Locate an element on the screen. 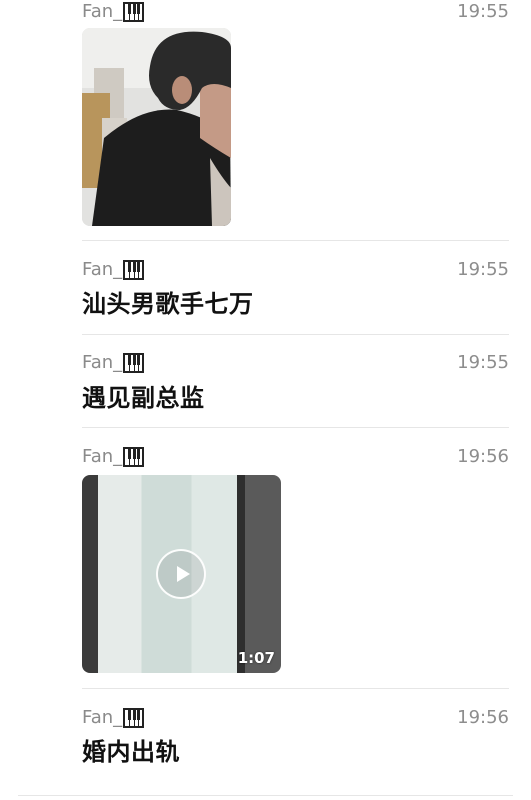 This screenshot has width=531, height=800. message-photo is located at coordinates (156, 127).